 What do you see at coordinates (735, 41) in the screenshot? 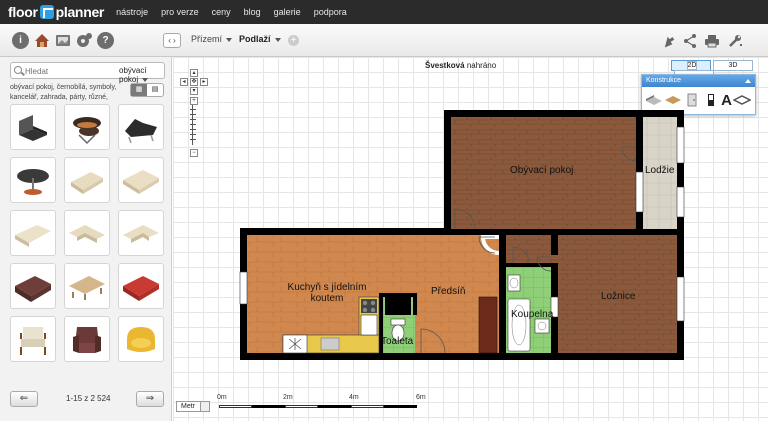
I see `settings-wrench-icon` at bounding box center [735, 41].